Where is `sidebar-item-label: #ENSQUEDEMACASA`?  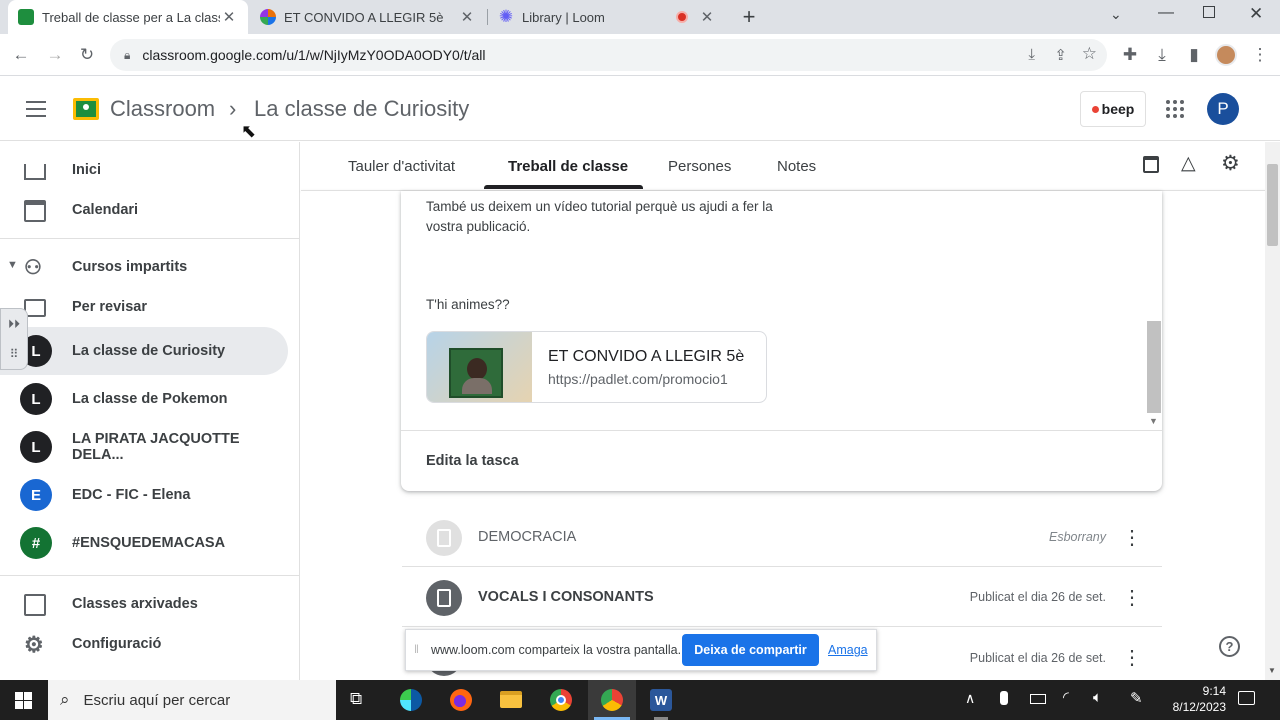 sidebar-item-label: #ENSQUEDEMACASA is located at coordinates (149, 543).